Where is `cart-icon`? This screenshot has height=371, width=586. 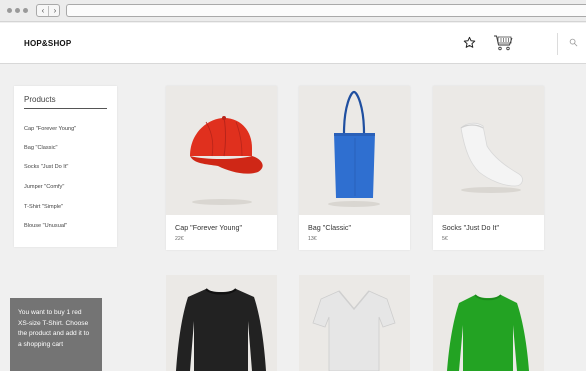 cart-icon is located at coordinates (504, 43).